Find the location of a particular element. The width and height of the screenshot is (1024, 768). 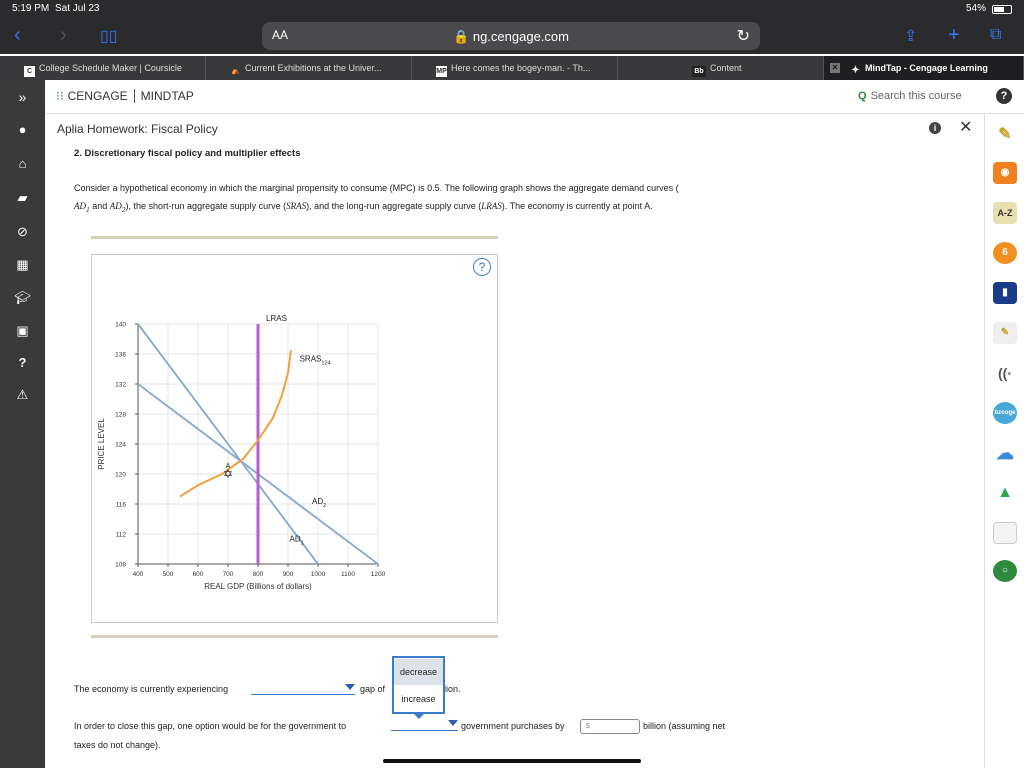

briefcase-icon: ▣ is located at coordinates (22, 331).